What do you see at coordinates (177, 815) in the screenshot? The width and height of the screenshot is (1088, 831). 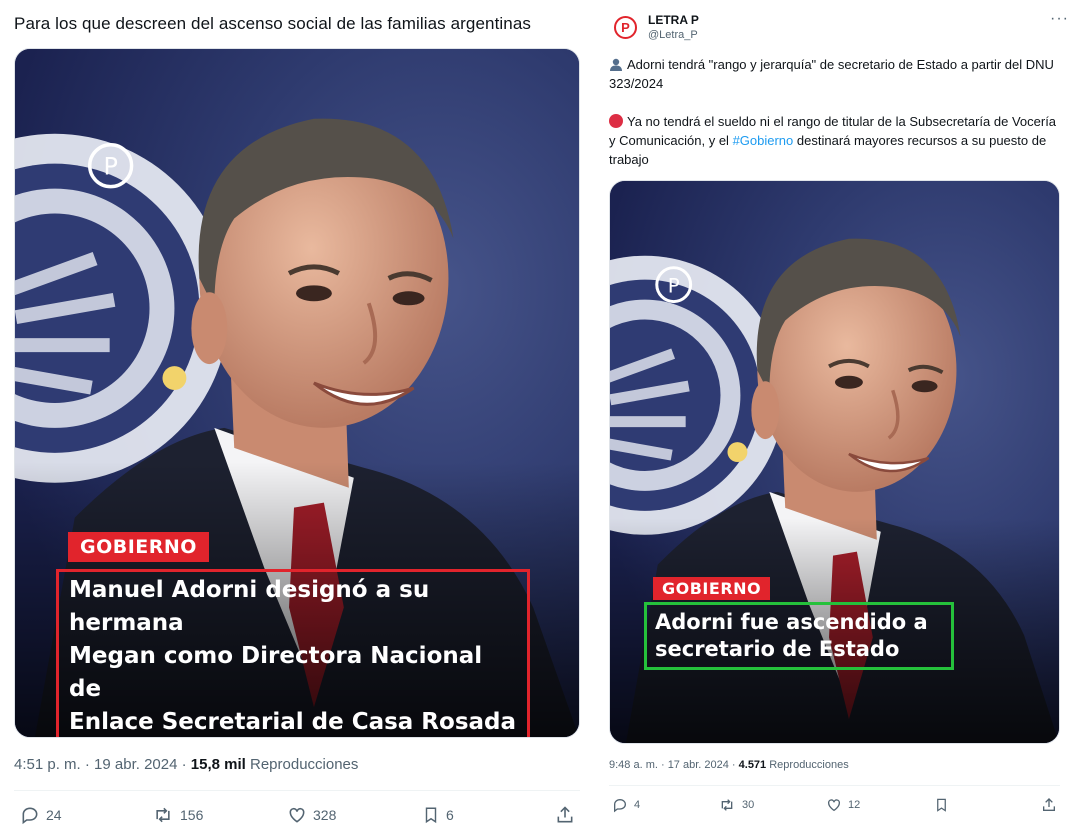 I see `repost-button: 156` at bounding box center [177, 815].